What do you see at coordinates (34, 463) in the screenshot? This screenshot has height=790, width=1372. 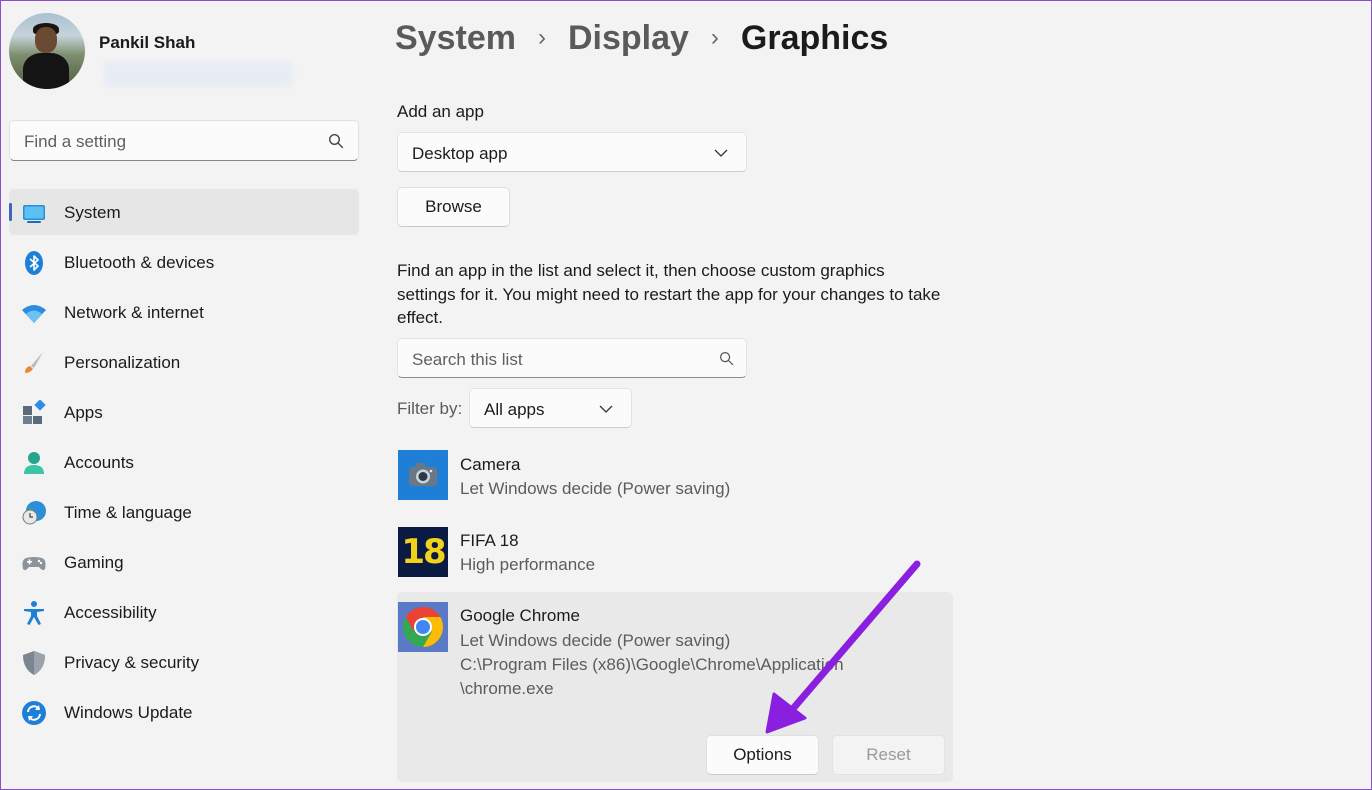 I see `person-icon` at bounding box center [34, 463].